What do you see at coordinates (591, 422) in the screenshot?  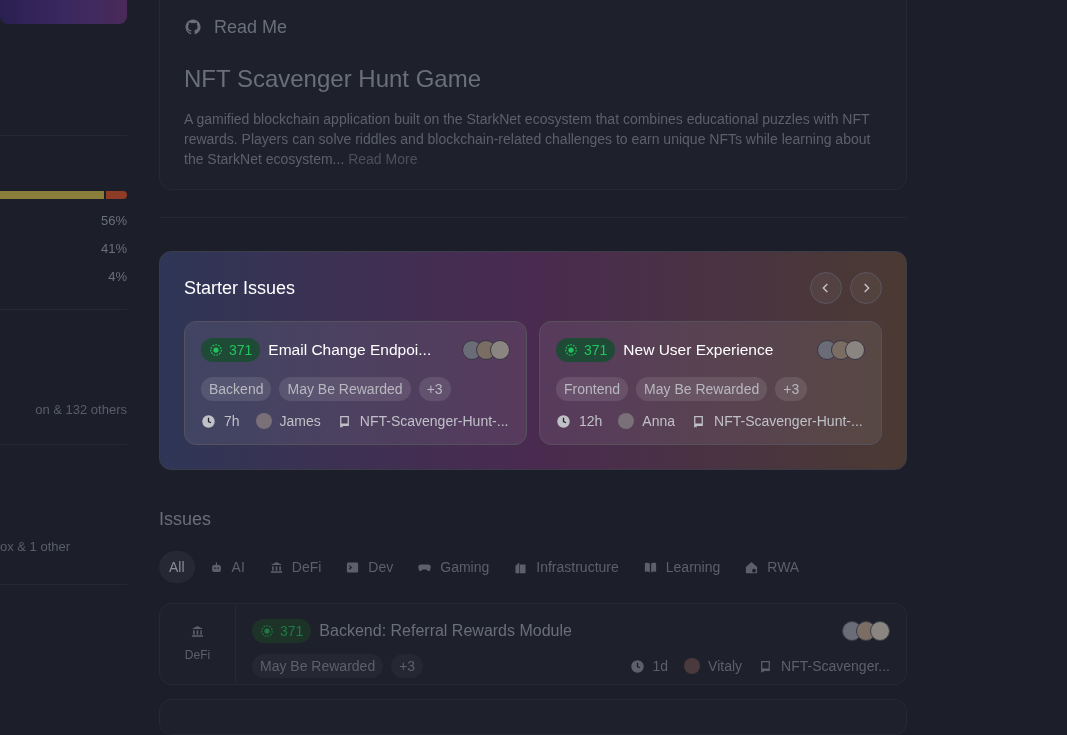 I see `issue-age: 12h` at bounding box center [591, 422].